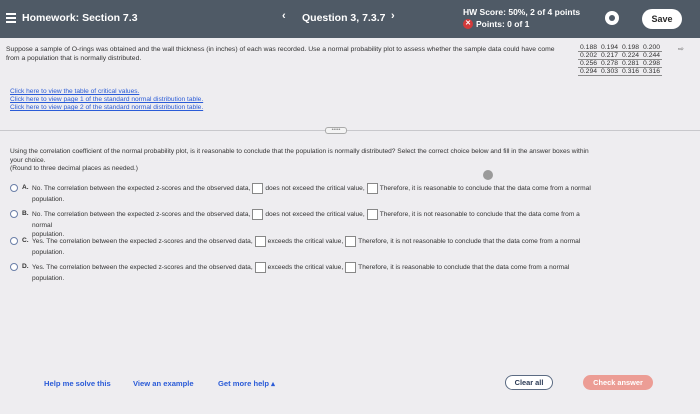 The width and height of the screenshot is (700, 414). What do you see at coordinates (305, 241) in the screenshot?
I see `choice-c-text-2: exceeds the critical value,` at bounding box center [305, 241].